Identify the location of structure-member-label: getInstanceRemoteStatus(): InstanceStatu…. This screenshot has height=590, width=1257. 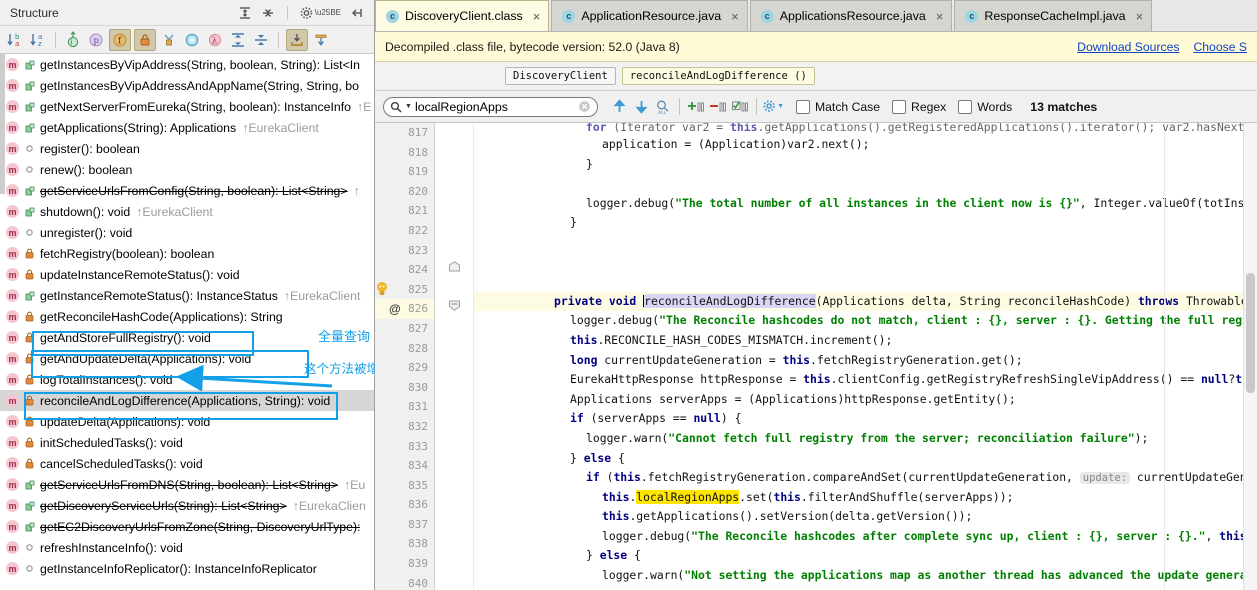
(159, 295).